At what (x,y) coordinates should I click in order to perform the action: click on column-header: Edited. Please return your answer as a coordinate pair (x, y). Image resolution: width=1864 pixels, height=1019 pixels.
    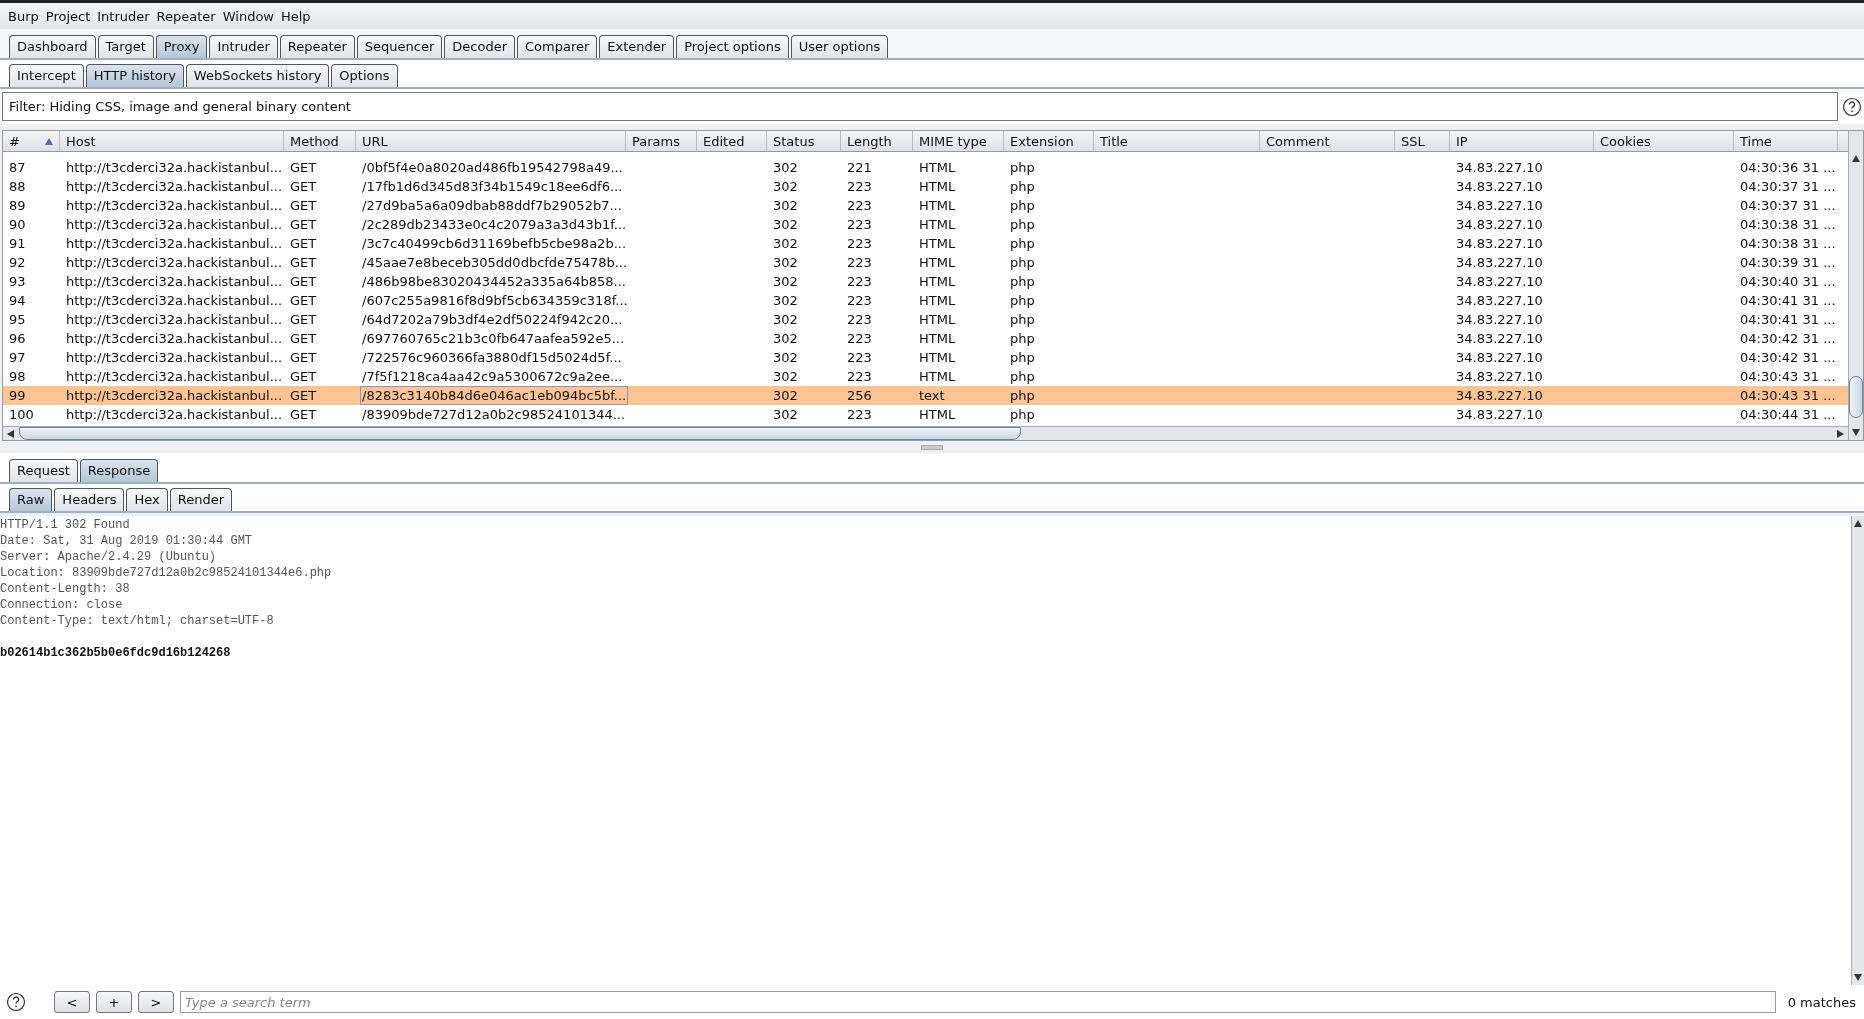
    Looking at the image, I should click on (732, 141).